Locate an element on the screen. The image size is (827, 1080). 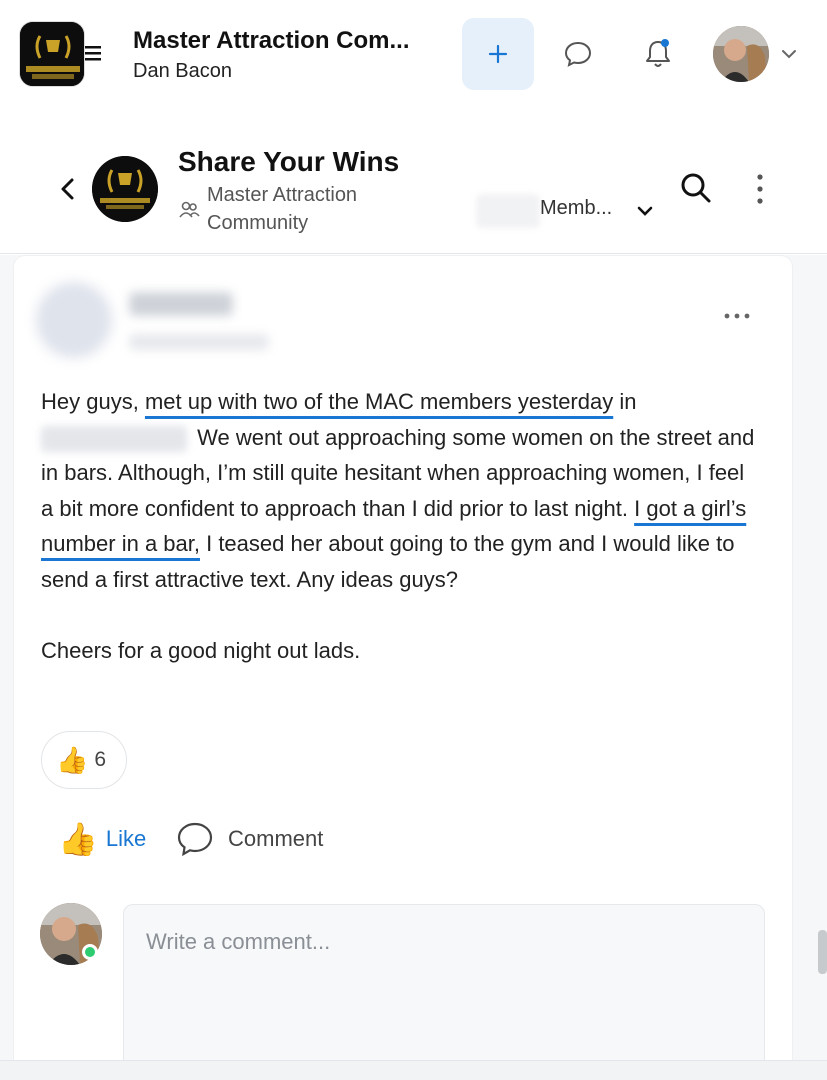
community-members-icon is located at coordinates (189, 209).